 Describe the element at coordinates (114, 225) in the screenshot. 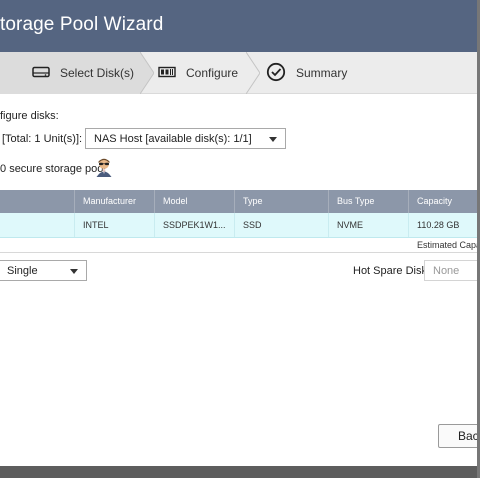

I see `cell-manufacturer: INTEL` at that location.